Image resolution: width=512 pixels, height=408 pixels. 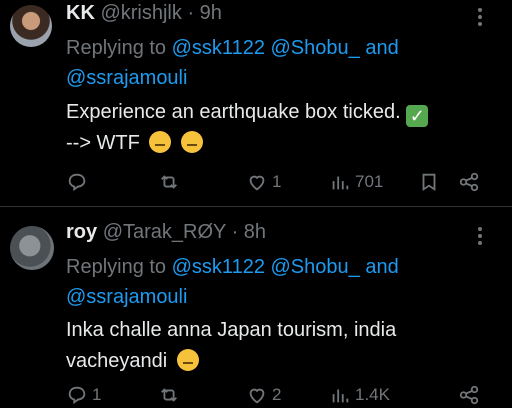 I want to click on tweet-actions: 1 701, so click(x=281, y=183).